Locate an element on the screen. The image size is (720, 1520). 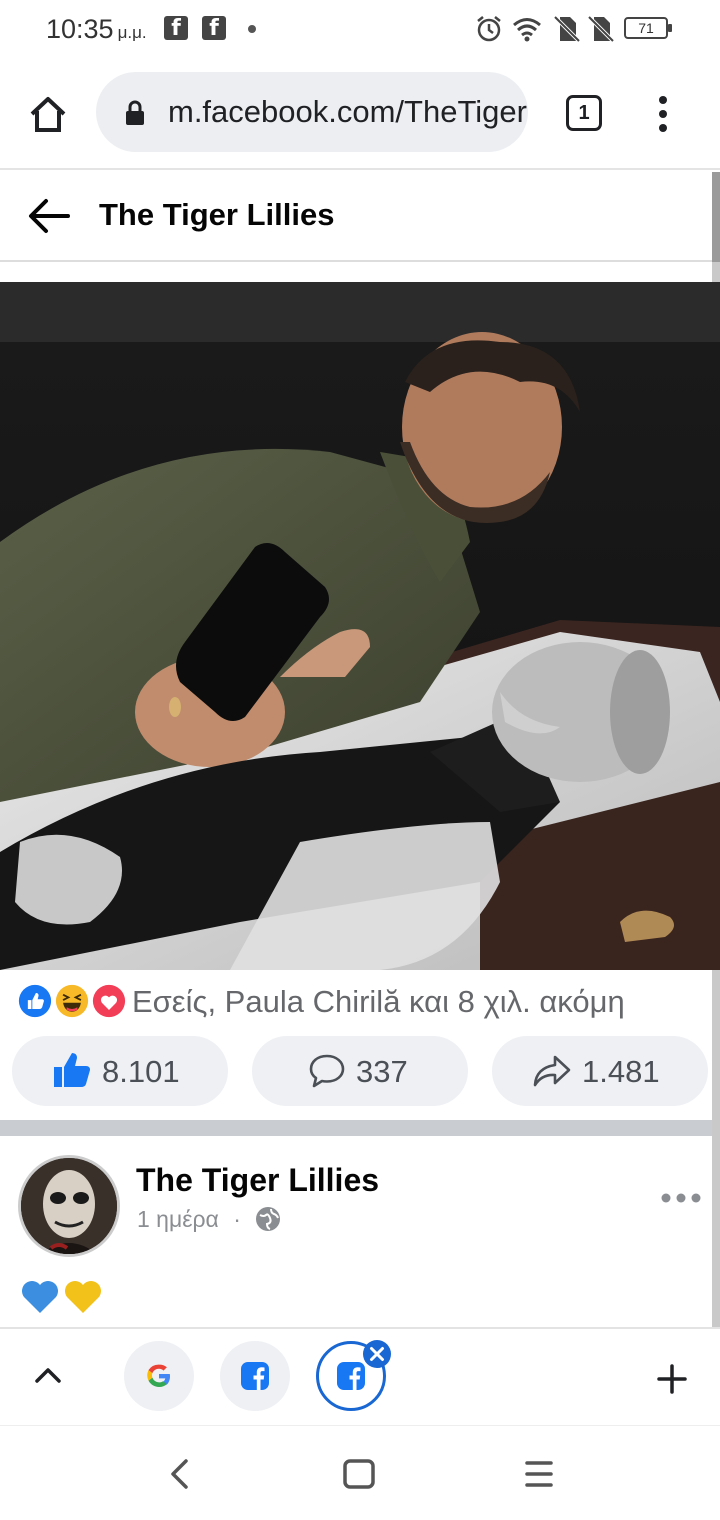
heart-emojis-icon is located at coordinates (61, 1297).